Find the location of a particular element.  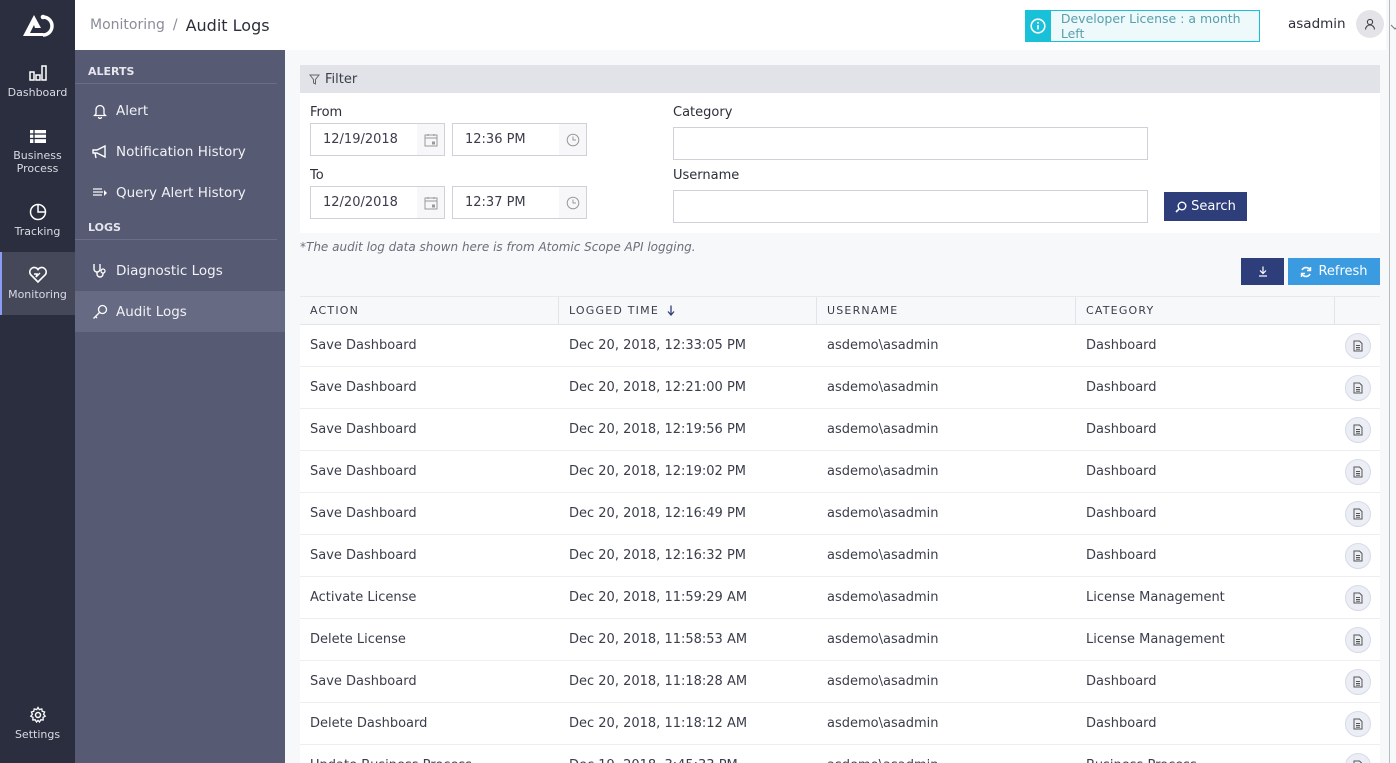

submenu-item-alert: Alert is located at coordinates (180, 110).